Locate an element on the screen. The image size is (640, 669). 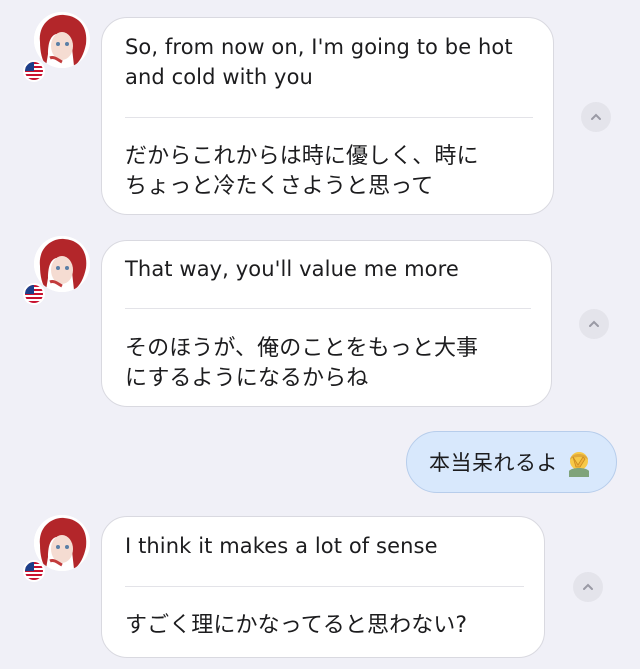
user-message-bubble: 本当呆れるよ is located at coordinates (511, 462).